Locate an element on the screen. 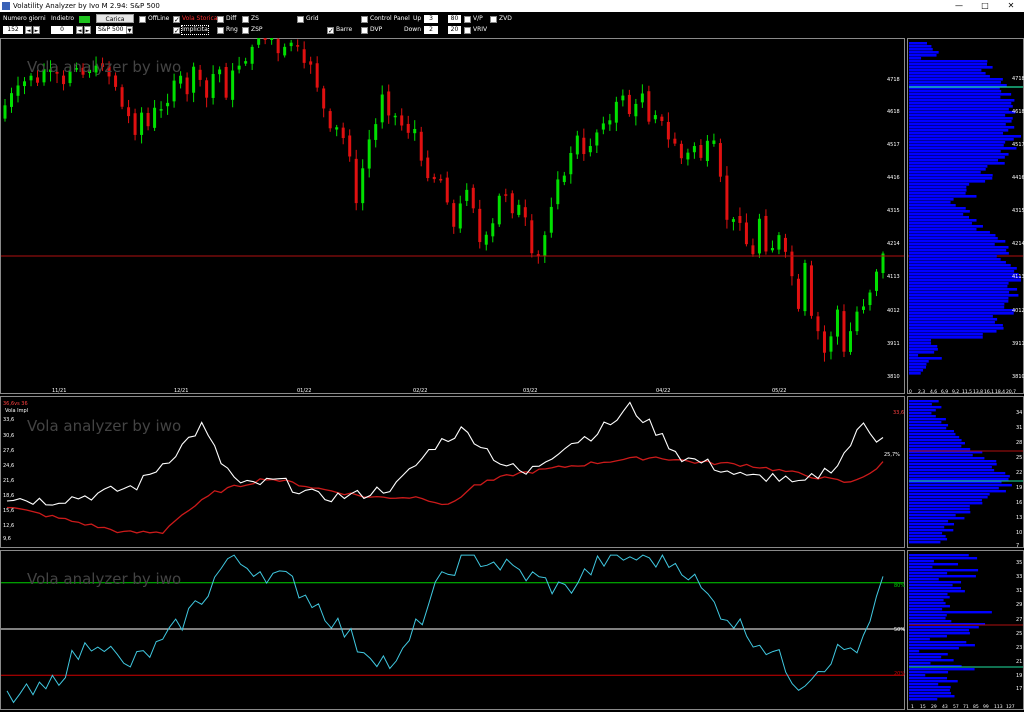  osc-profile-label: 27 is located at coordinates (1019, 620).